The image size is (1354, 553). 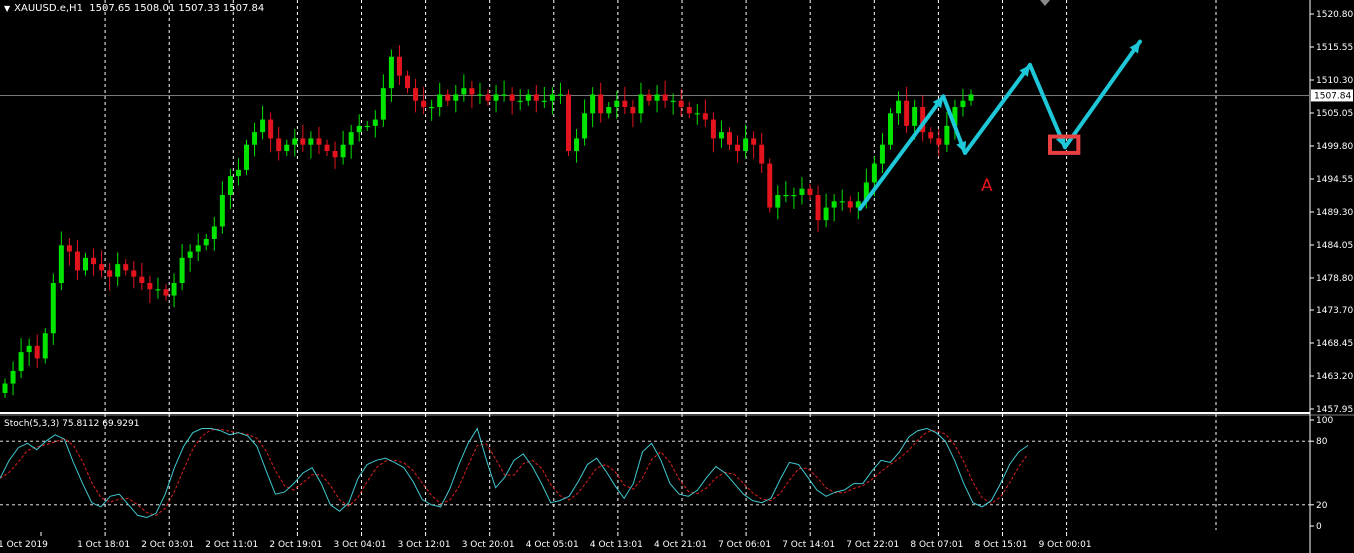 What do you see at coordinates (71, 424) in the screenshot?
I see `indicator-header: Stoch(5,3,3) 75.8112 69.9291` at bounding box center [71, 424].